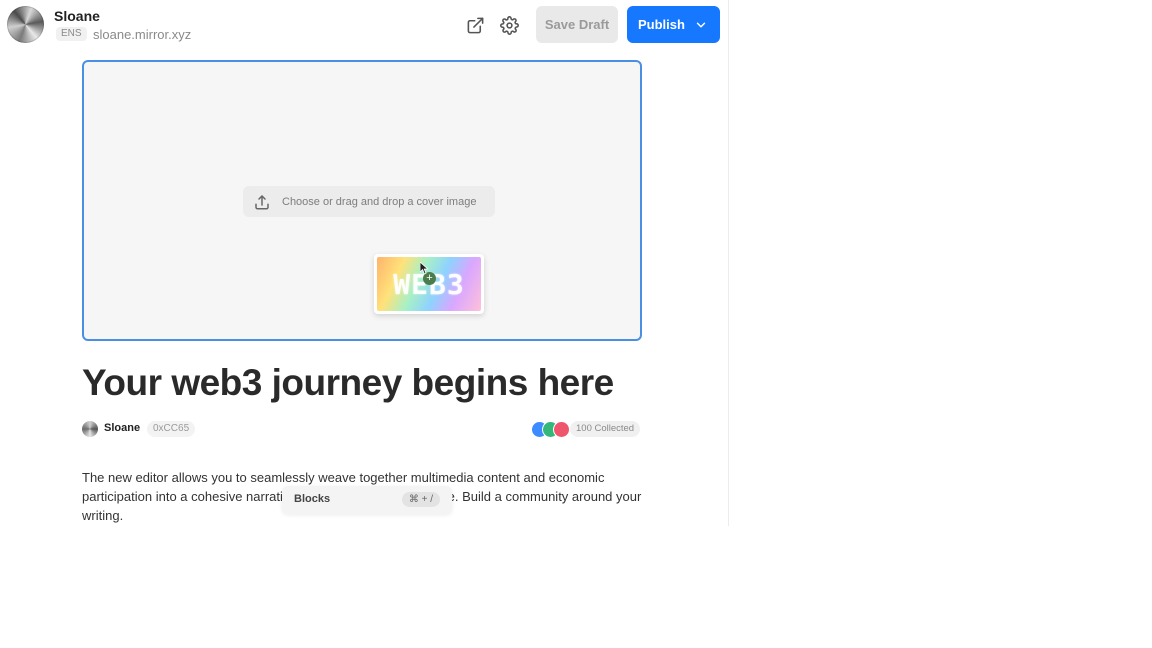 This screenshot has height=648, width=1152. Describe the element at coordinates (90, 429) in the screenshot. I see `author-avatar` at that location.